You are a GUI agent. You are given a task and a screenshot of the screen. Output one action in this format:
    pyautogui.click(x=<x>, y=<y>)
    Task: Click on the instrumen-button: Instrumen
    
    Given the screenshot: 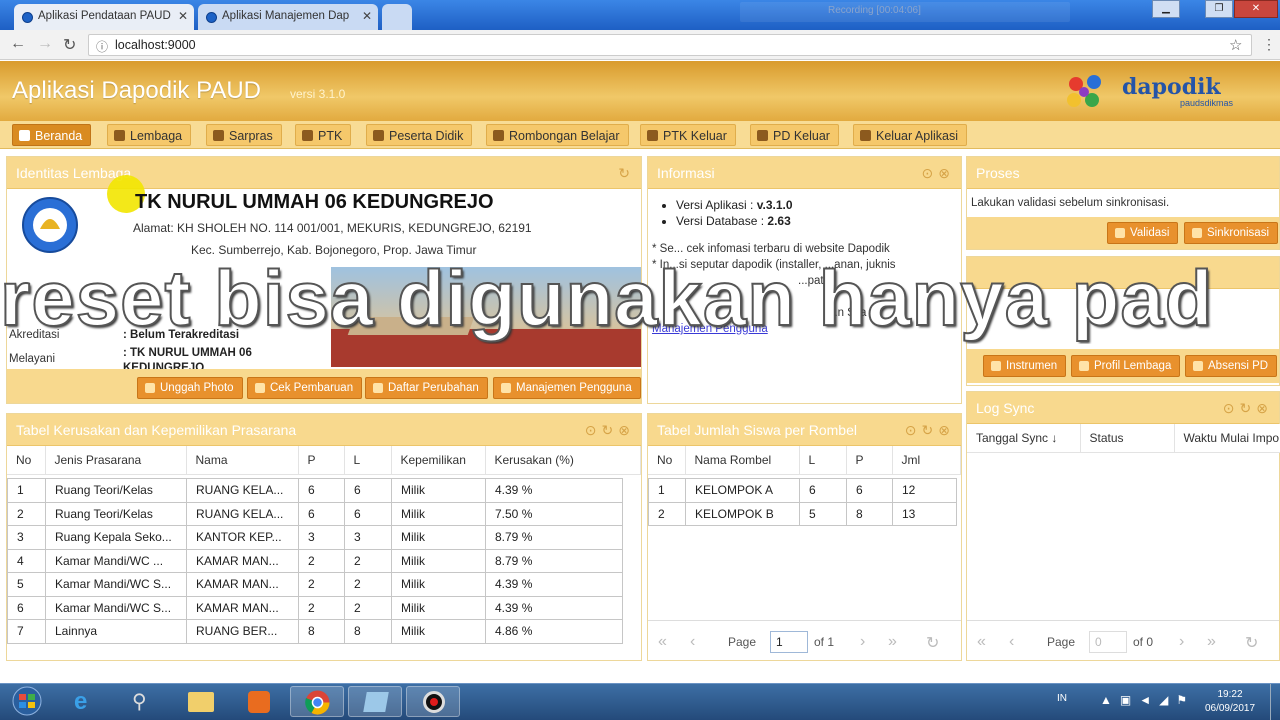 What is the action you would take?
    pyautogui.click(x=1025, y=366)
    